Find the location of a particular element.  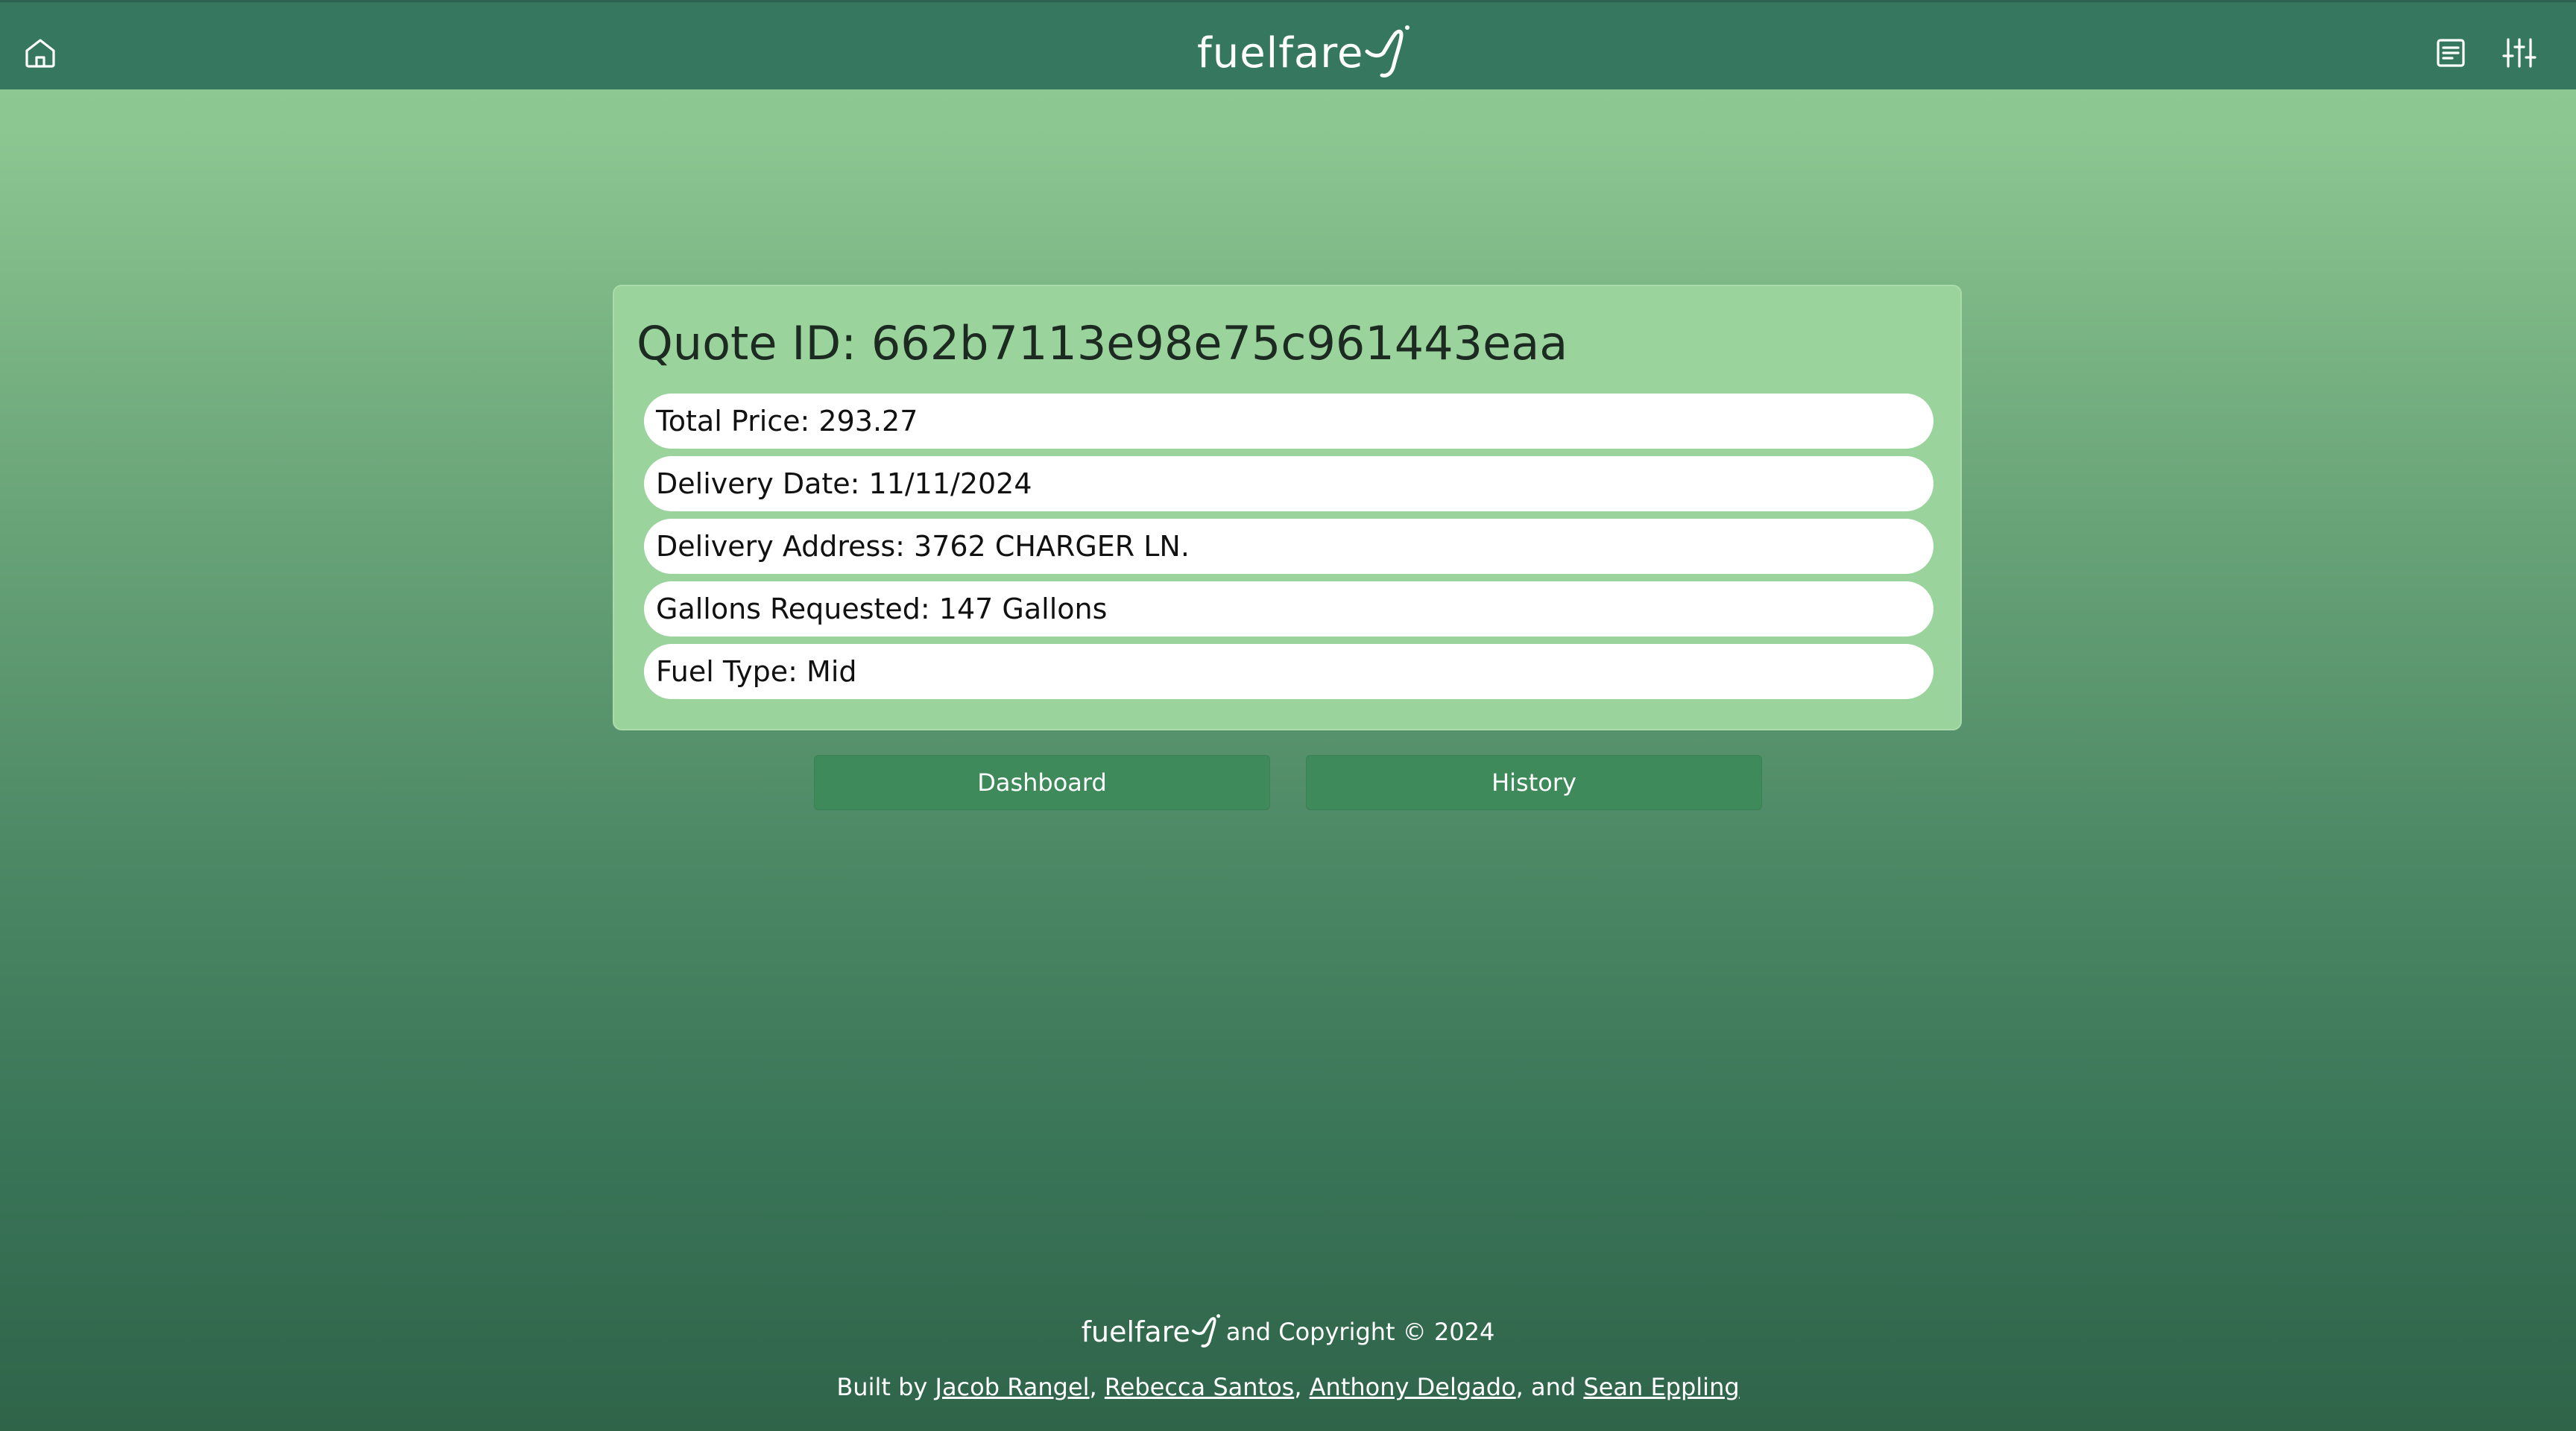

delivery-address-field: Delivery Address: 3762 CHARGER LN. is located at coordinates (1288, 546).